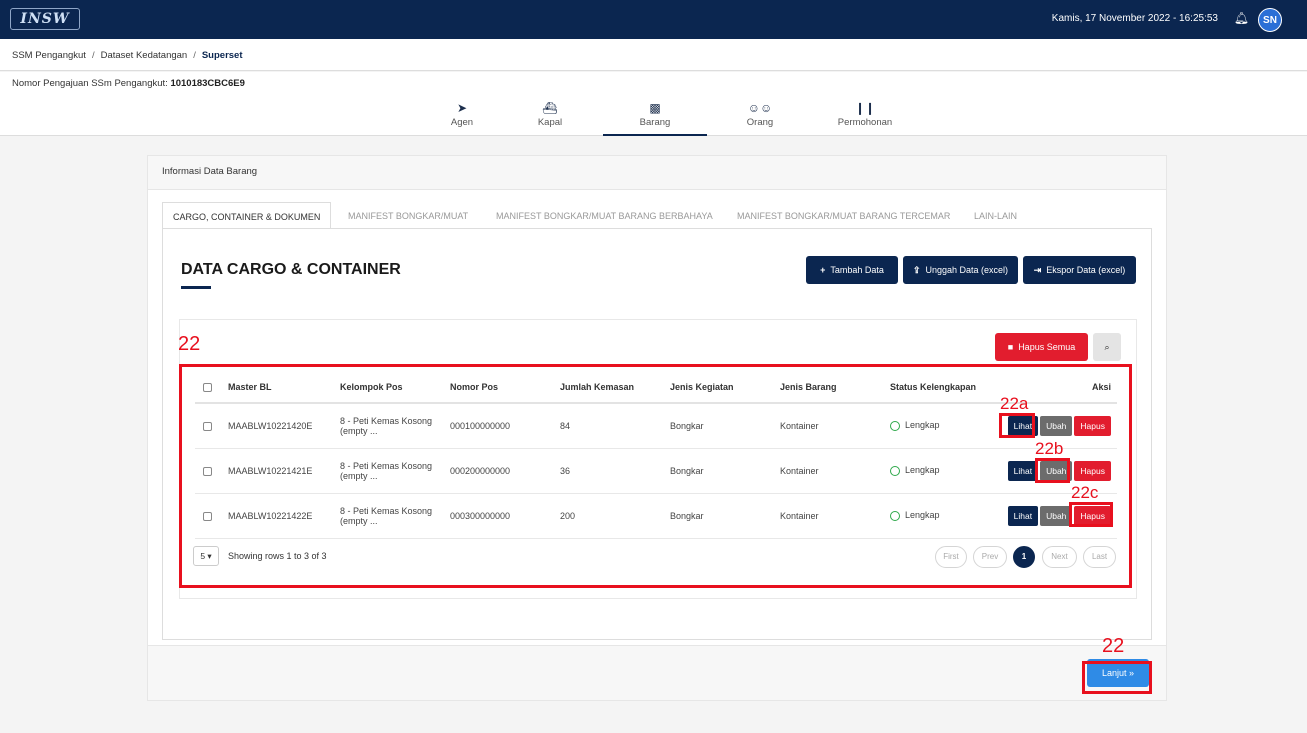 This screenshot has width=1307, height=733. What do you see at coordinates (550, 116) in the screenshot?
I see `tab-kapal: ⛴ Kapal` at bounding box center [550, 116].